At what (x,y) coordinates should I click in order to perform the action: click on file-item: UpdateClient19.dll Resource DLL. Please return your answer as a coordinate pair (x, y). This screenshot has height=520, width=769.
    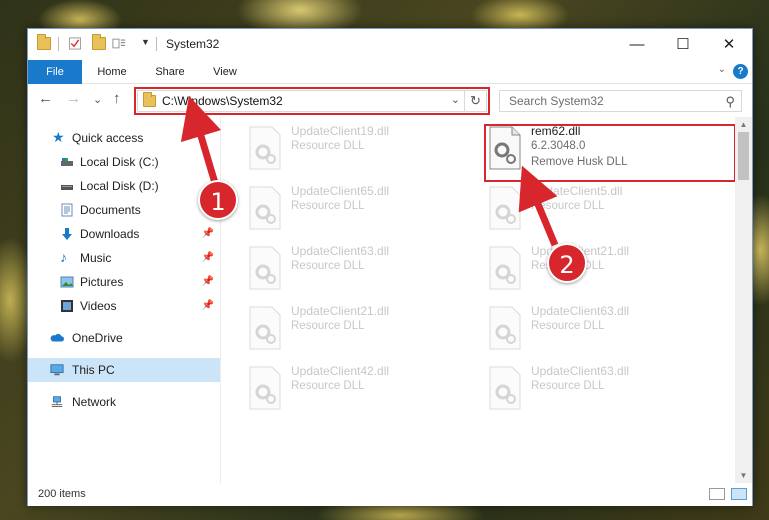
    Looking at the image, I should click on (359, 148).